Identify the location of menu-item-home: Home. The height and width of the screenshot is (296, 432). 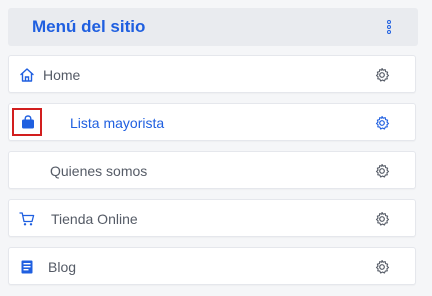
(212, 74).